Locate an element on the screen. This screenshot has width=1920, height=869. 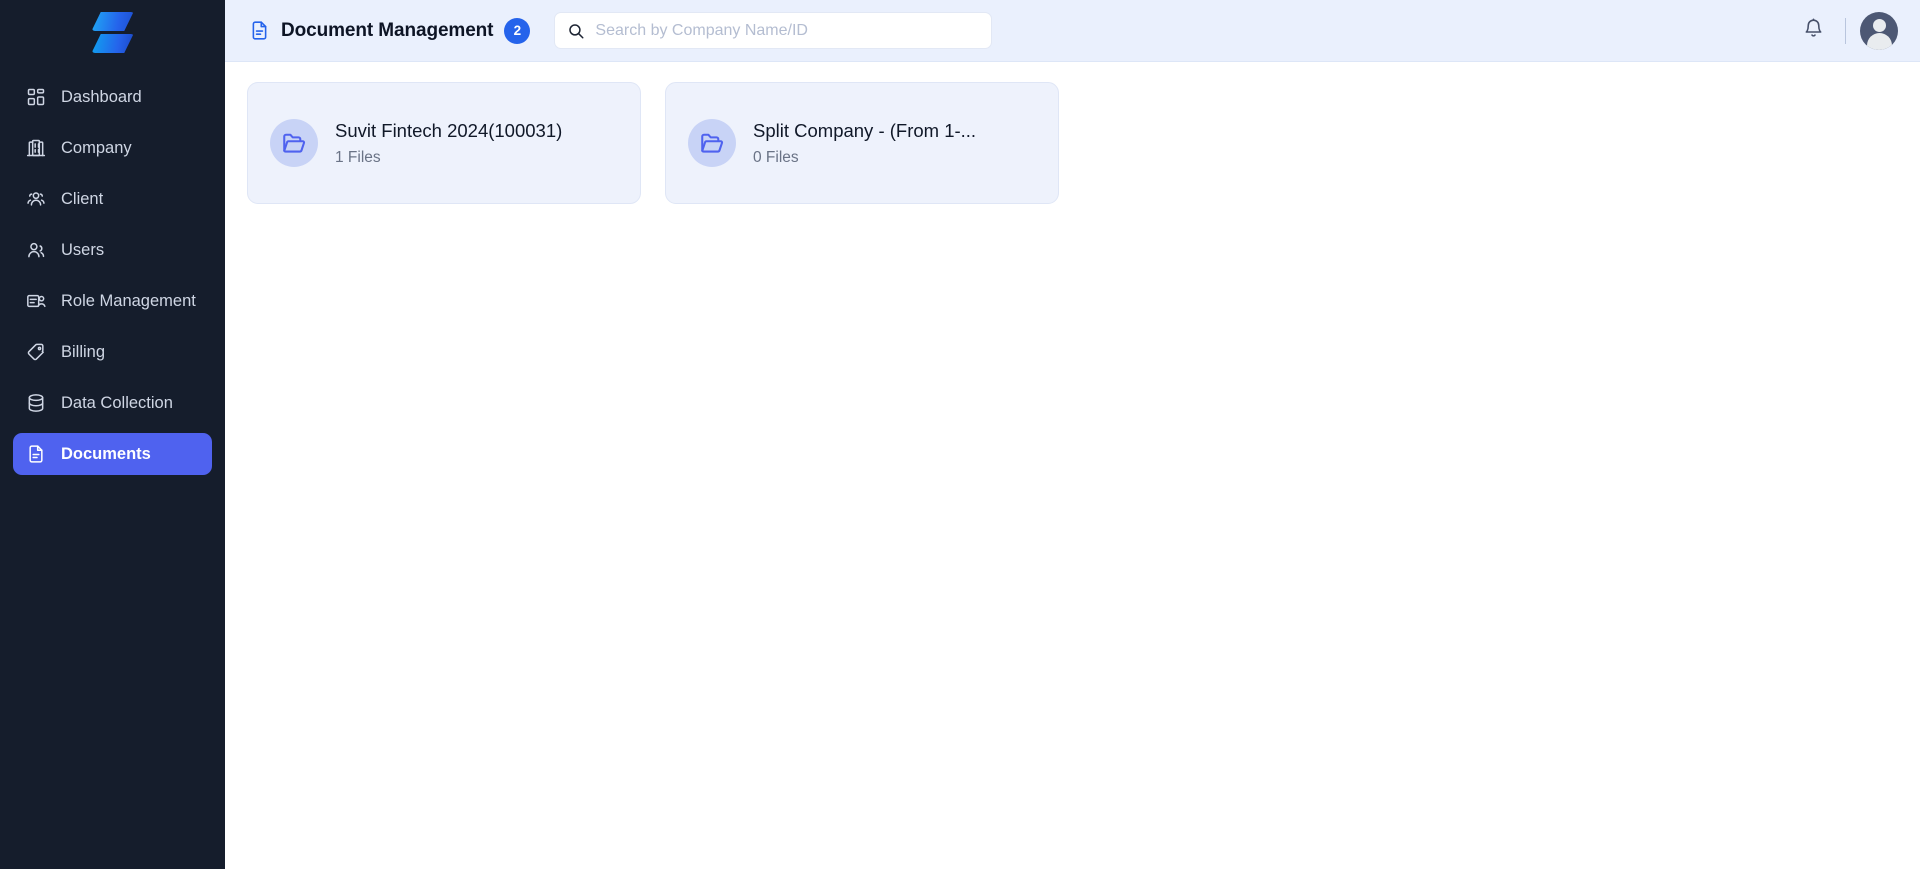
sidebar-item-data-collection: Data Collection is located at coordinates (112, 403).